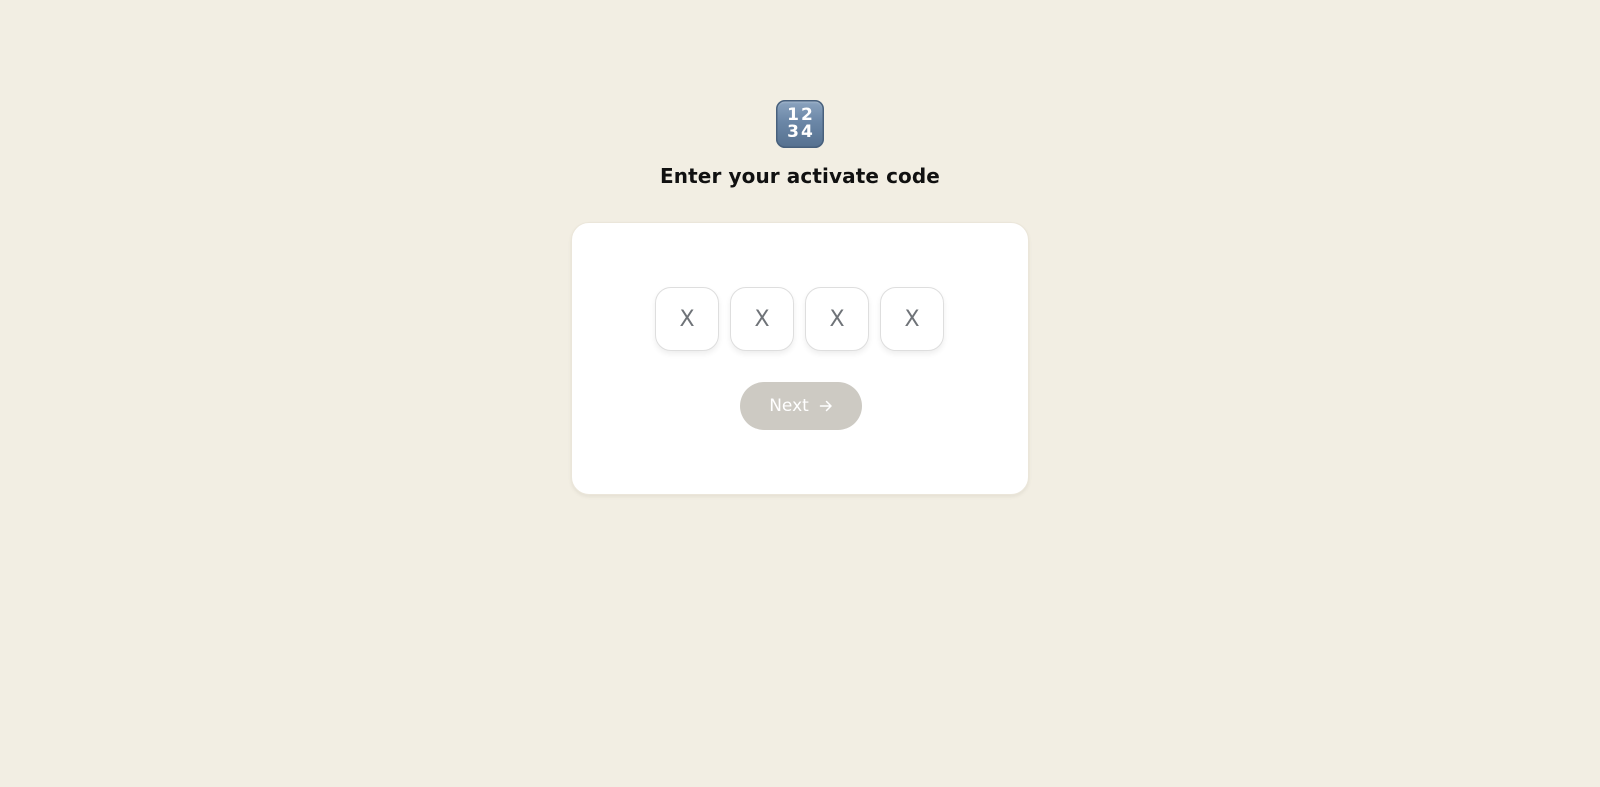 Image resolution: width=1600 pixels, height=787 pixels. I want to click on code-input-row, so click(799, 319).